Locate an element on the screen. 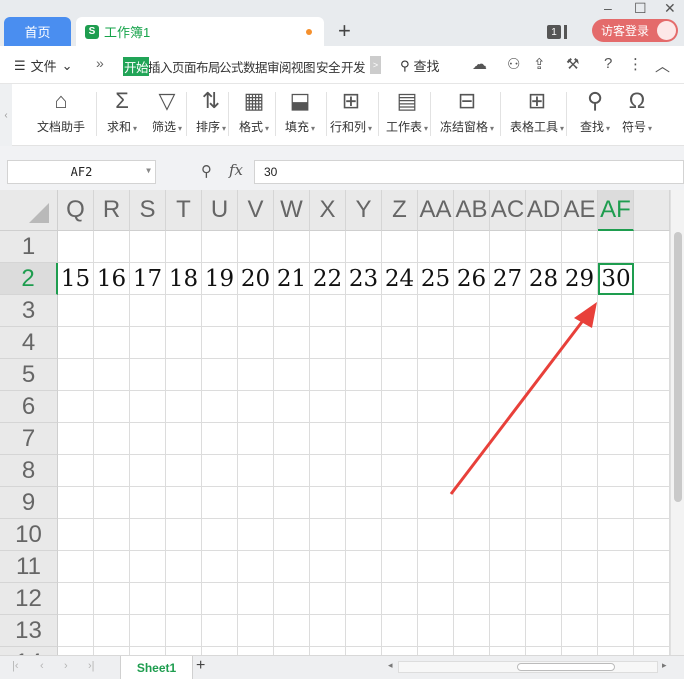 The width and height of the screenshot is (684, 679). ribbon-button-8: ⊟ 冻结窗格 ▾ is located at coordinates (467, 111).